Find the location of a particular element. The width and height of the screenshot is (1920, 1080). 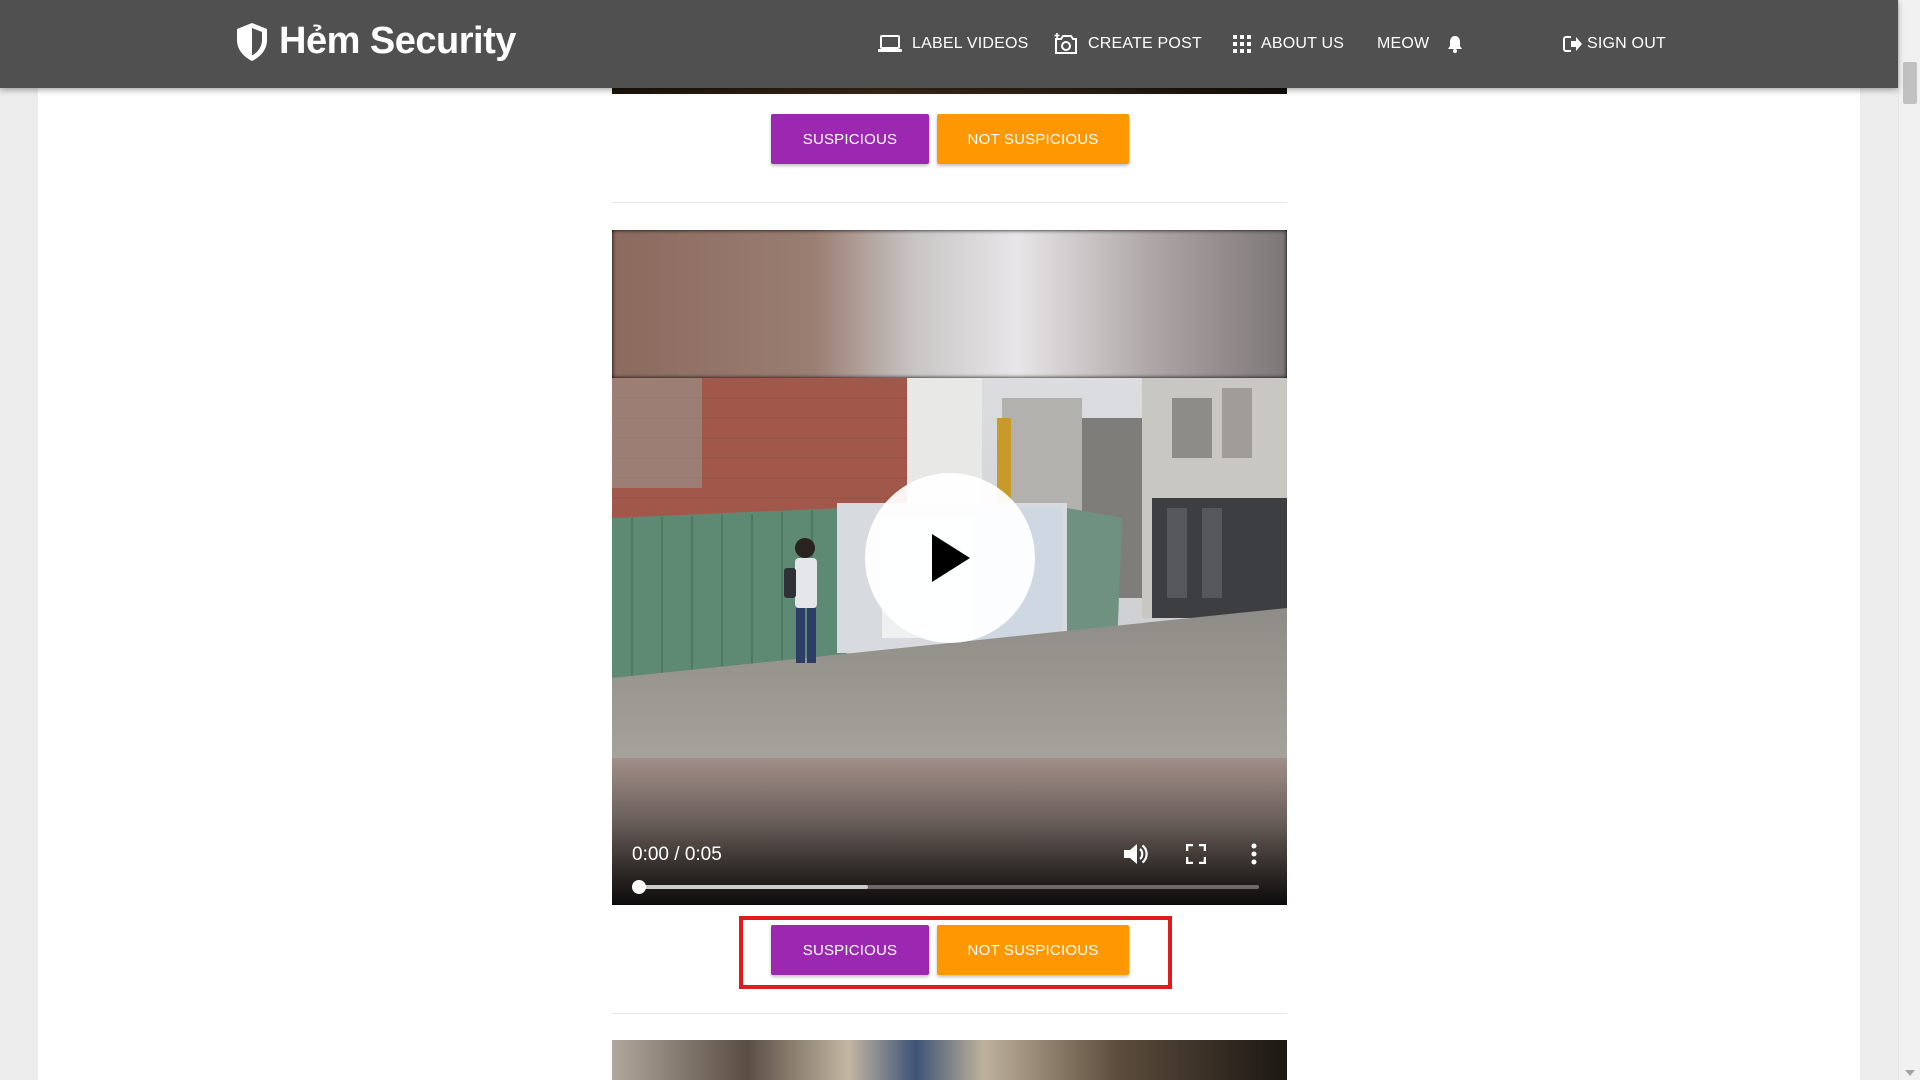

nav-about-us-label: ABOUT US is located at coordinates (1303, 43).